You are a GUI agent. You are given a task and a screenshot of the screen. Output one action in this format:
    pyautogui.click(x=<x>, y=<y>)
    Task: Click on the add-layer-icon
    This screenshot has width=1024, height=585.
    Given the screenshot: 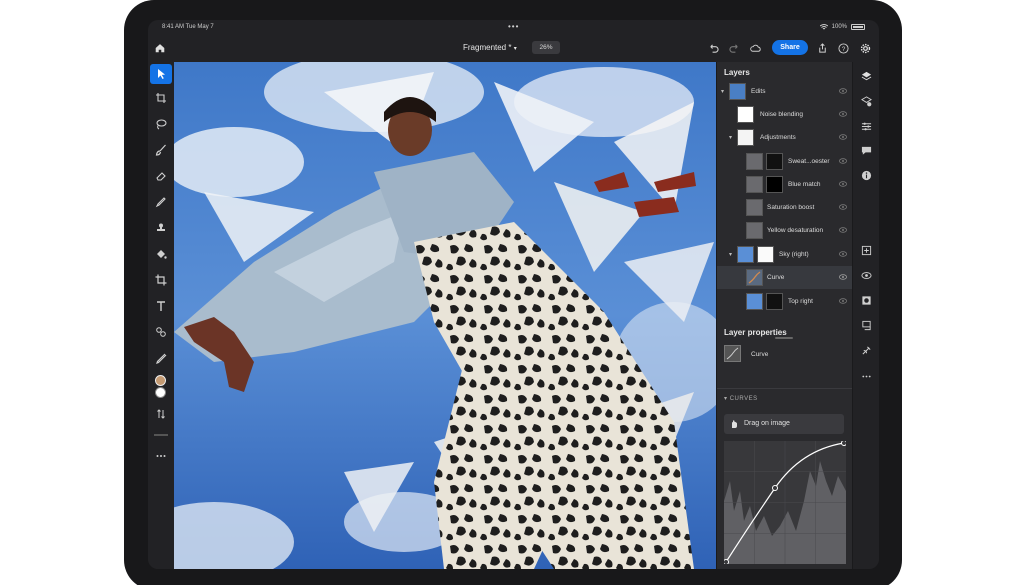 What is the action you would take?
    pyautogui.click(x=866, y=250)
    